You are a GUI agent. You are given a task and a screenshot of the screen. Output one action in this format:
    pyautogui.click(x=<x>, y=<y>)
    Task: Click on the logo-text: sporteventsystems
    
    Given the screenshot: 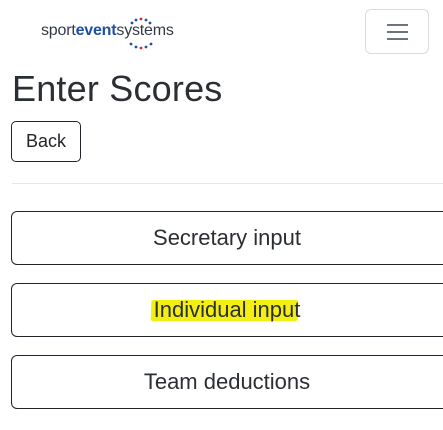 What is the action you would take?
    pyautogui.click(x=107, y=31)
    